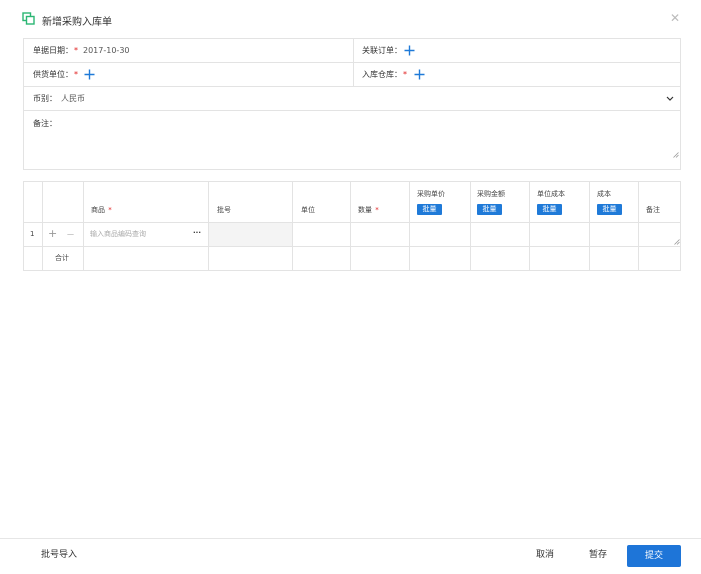 This screenshot has height=574, width=701. Describe the element at coordinates (70, 234) in the screenshot. I see `remove-row-icon: —` at that location.